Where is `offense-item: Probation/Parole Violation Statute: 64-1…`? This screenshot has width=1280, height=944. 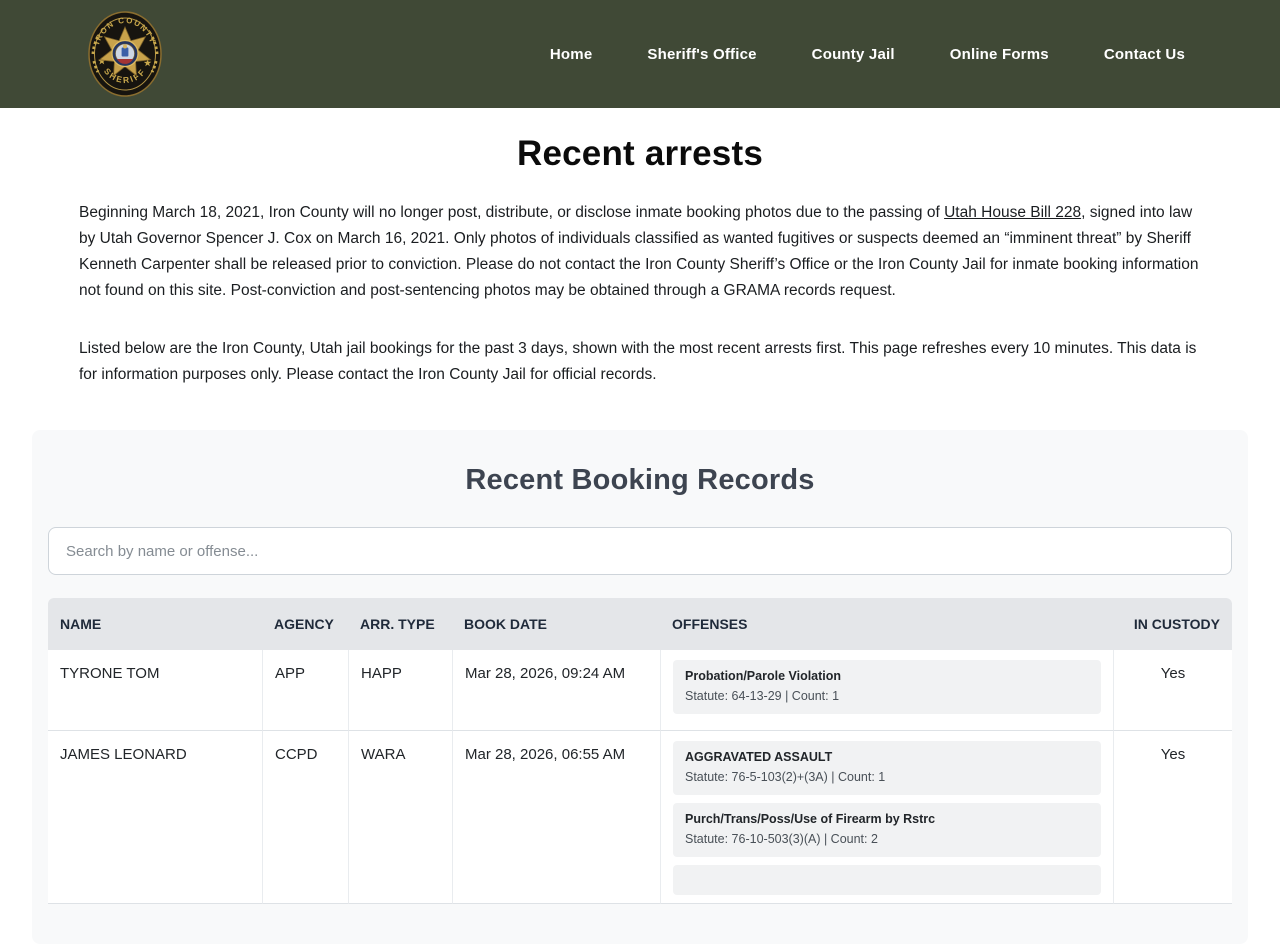 offense-item: Probation/Parole Violation Statute: 64-1… is located at coordinates (887, 687).